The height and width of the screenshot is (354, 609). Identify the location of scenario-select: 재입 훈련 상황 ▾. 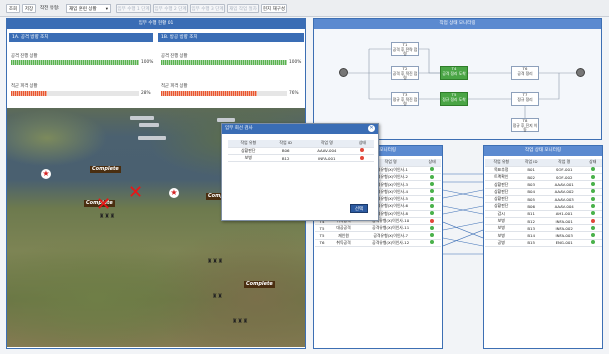
(88, 8).